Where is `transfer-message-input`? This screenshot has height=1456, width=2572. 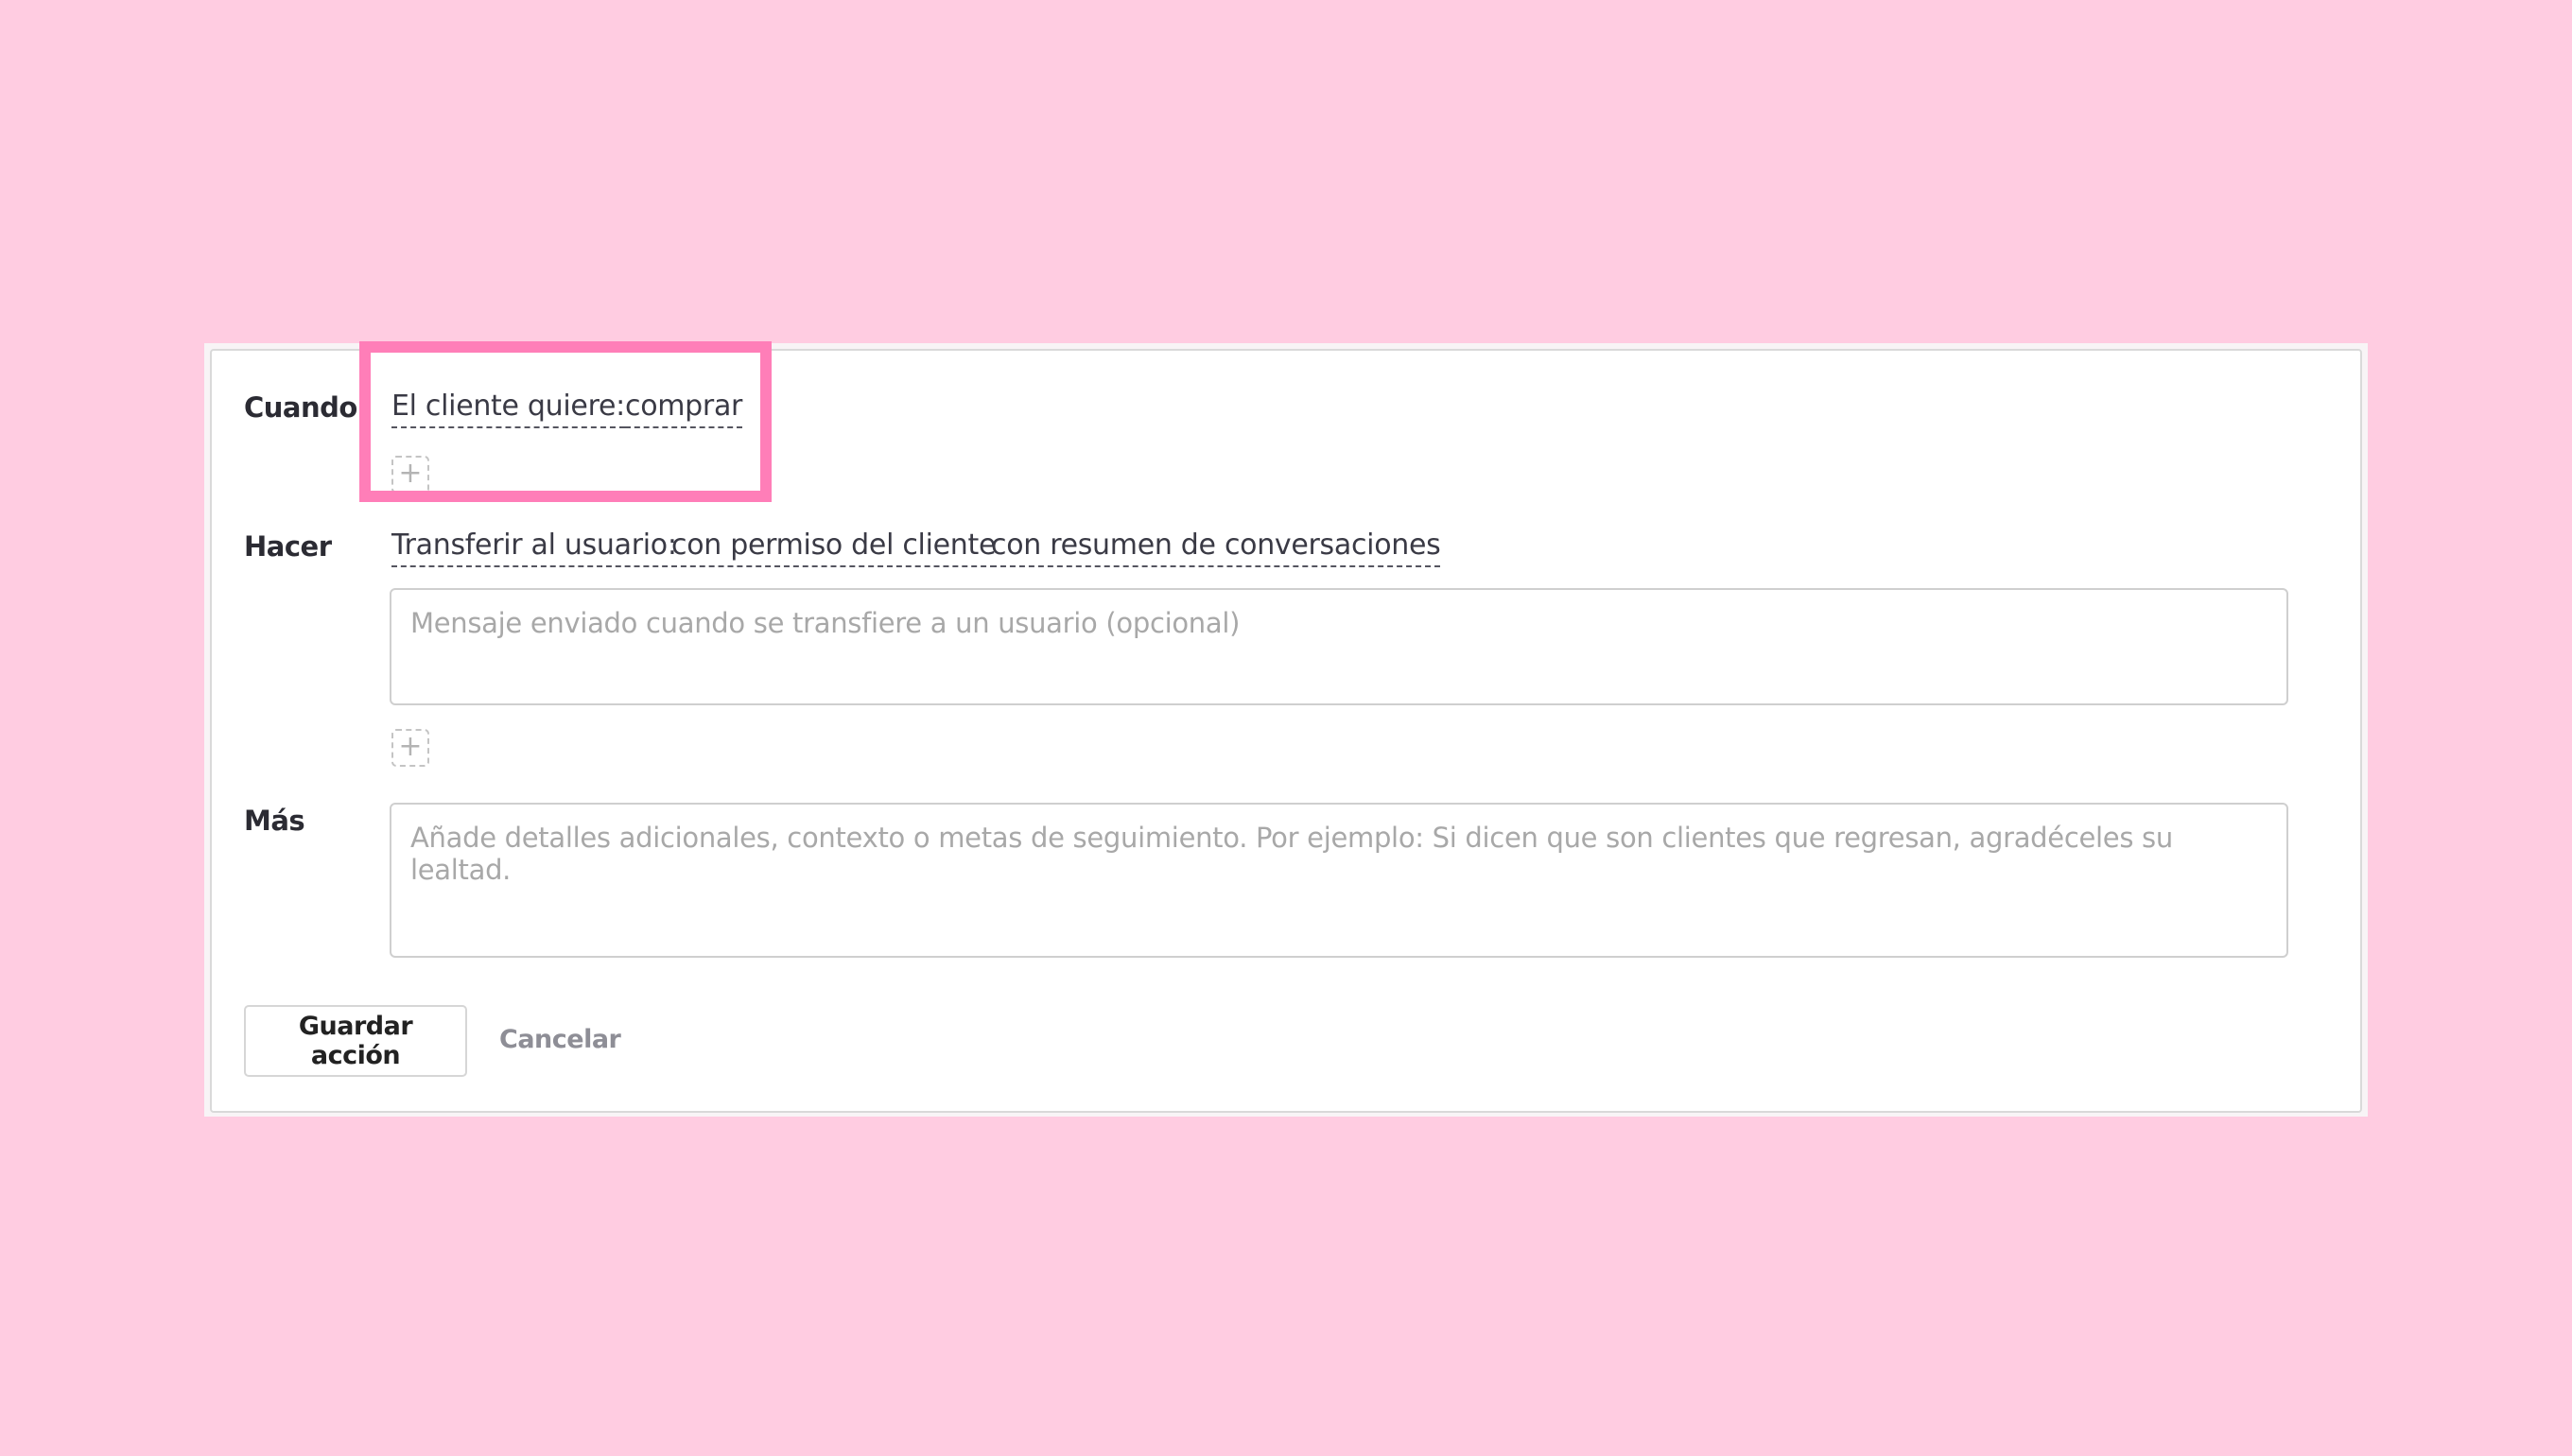 transfer-message-input is located at coordinates (1339, 646).